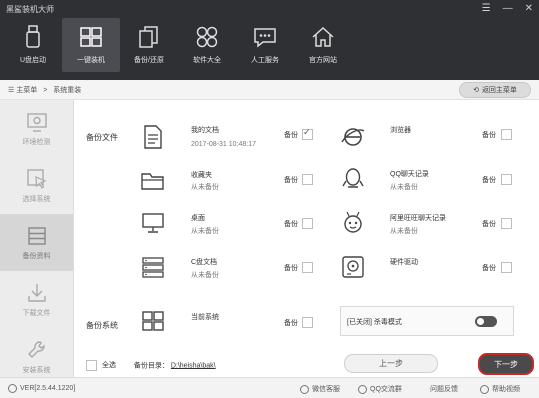 This screenshot has width=539, height=398. Describe the element at coordinates (418, 218) in the screenshot. I see `item-name: 阿里旺旺聊天记录` at that location.